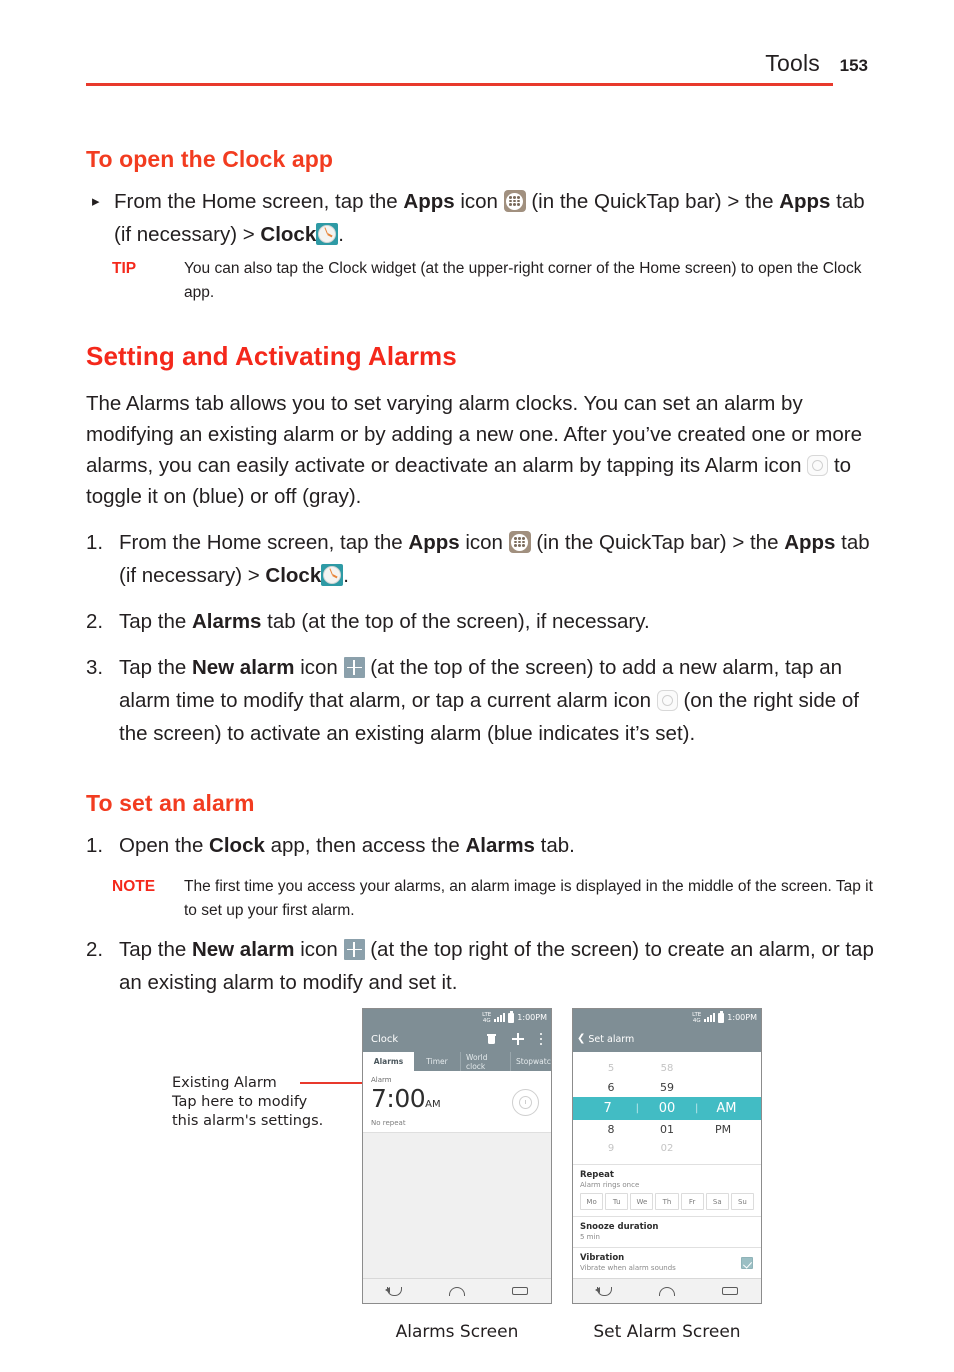 The width and height of the screenshot is (954, 1372). Describe the element at coordinates (610, 1185) in the screenshot. I see `repeat-subtitle: Alarm rings once` at that location.